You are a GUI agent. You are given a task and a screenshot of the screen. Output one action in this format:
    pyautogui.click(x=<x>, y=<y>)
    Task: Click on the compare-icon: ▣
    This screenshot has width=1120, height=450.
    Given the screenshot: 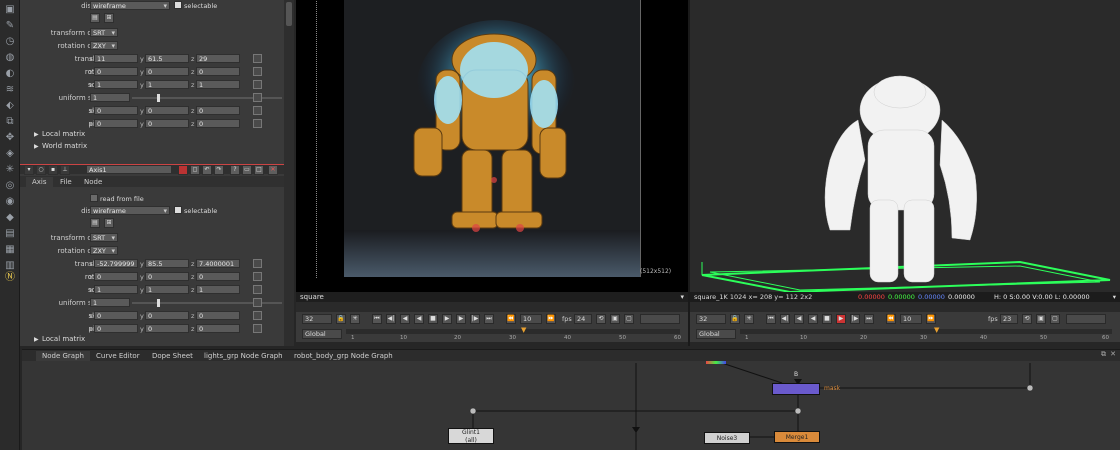 What is the action you would take?
    pyautogui.click(x=615, y=319)
    